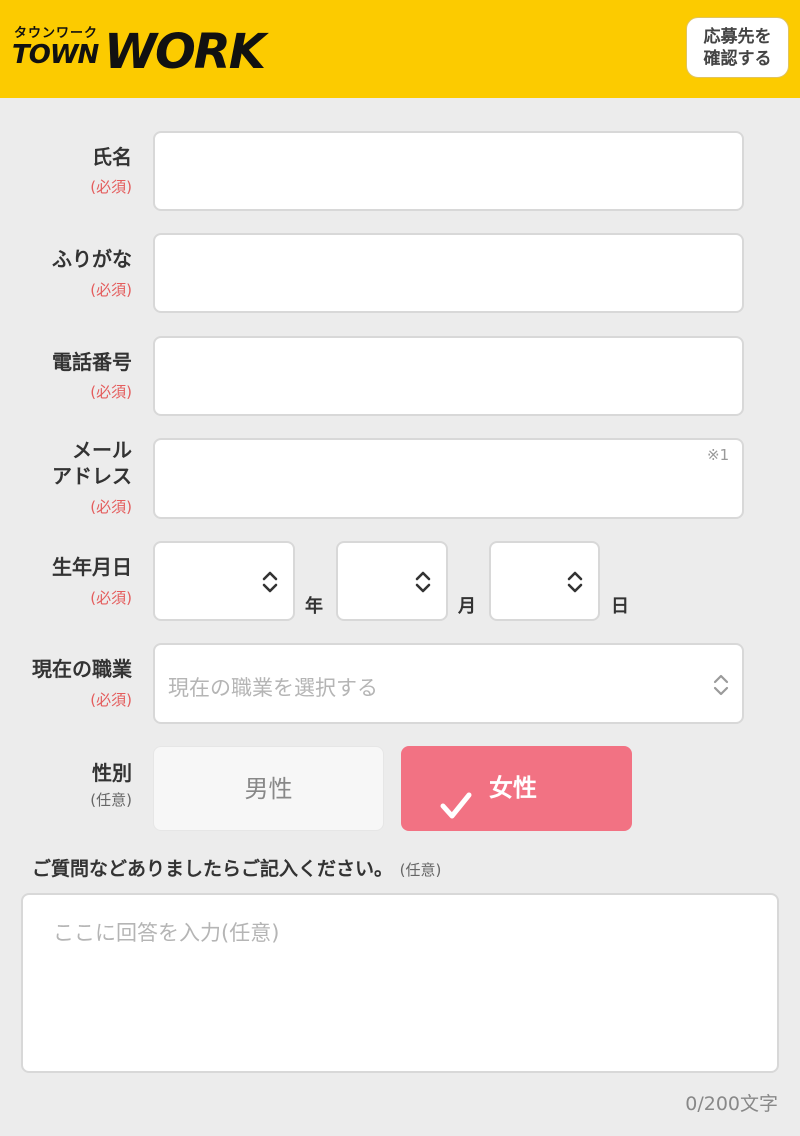 The width and height of the screenshot is (800, 1136). I want to click on gender-female-button: 女性, so click(516, 788).